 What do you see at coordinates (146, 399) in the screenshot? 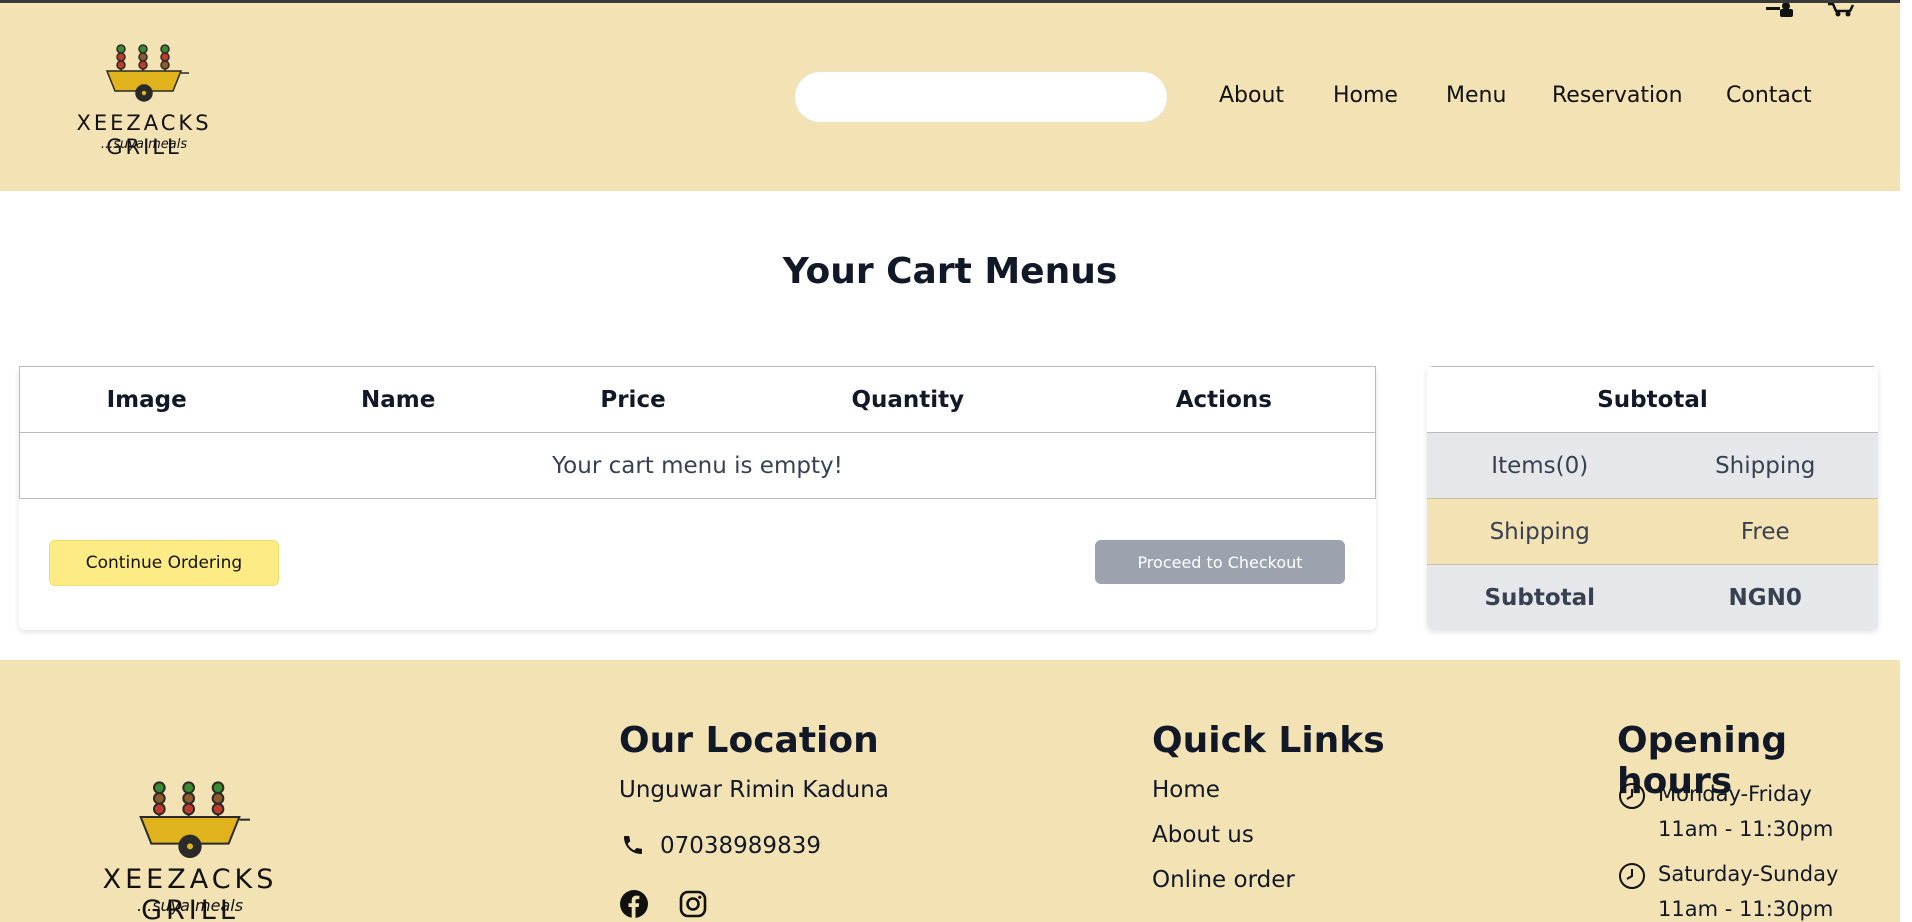
I see `col-image: Image` at bounding box center [146, 399].